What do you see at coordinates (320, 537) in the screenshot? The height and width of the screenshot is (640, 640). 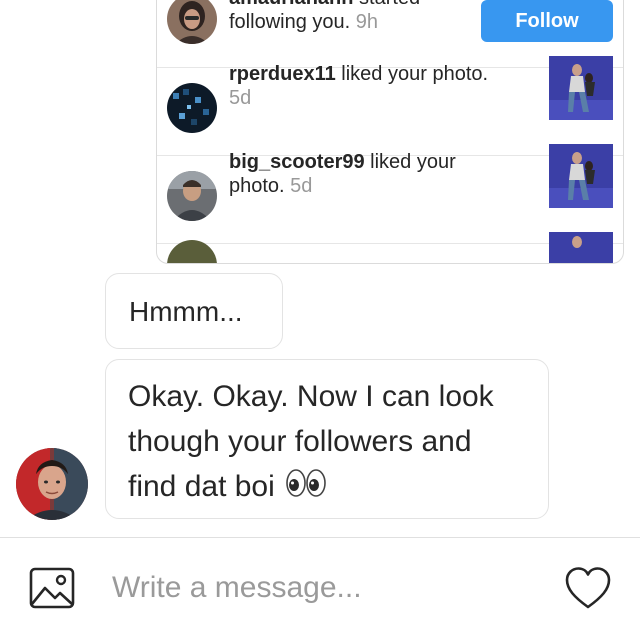 I see `composer-divider` at bounding box center [320, 537].